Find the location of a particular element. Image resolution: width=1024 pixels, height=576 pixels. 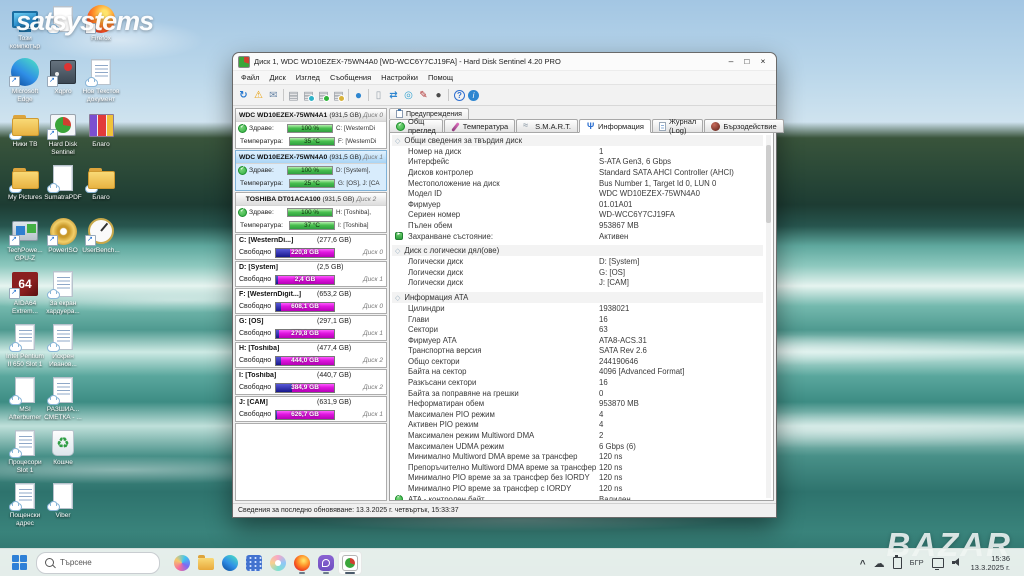

tab-information: Информация is located at coordinates (615, 126).